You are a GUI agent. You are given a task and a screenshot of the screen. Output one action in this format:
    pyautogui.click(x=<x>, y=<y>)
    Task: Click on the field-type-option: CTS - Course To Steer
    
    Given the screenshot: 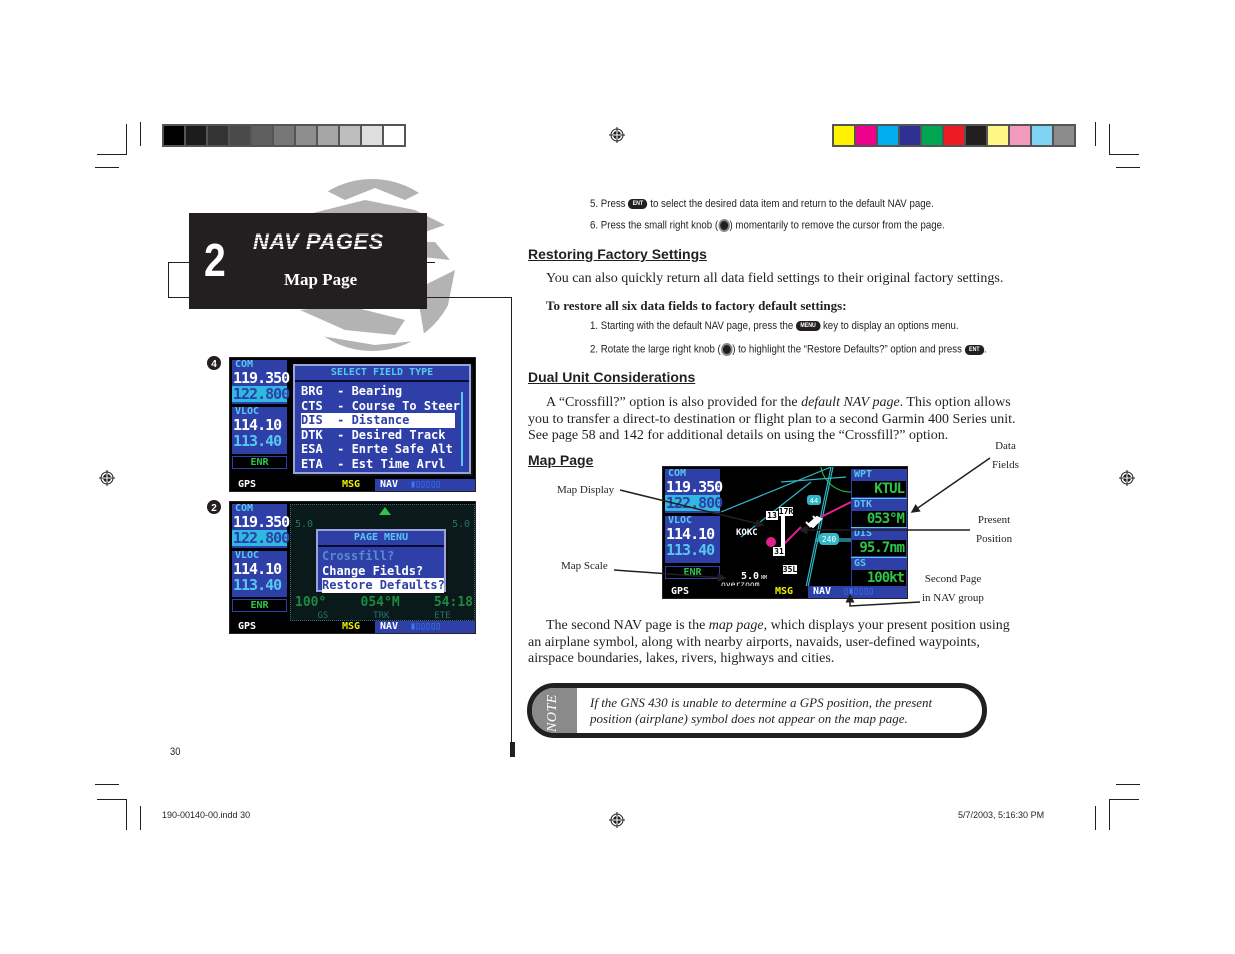 What is the action you would take?
    pyautogui.click(x=380, y=406)
    